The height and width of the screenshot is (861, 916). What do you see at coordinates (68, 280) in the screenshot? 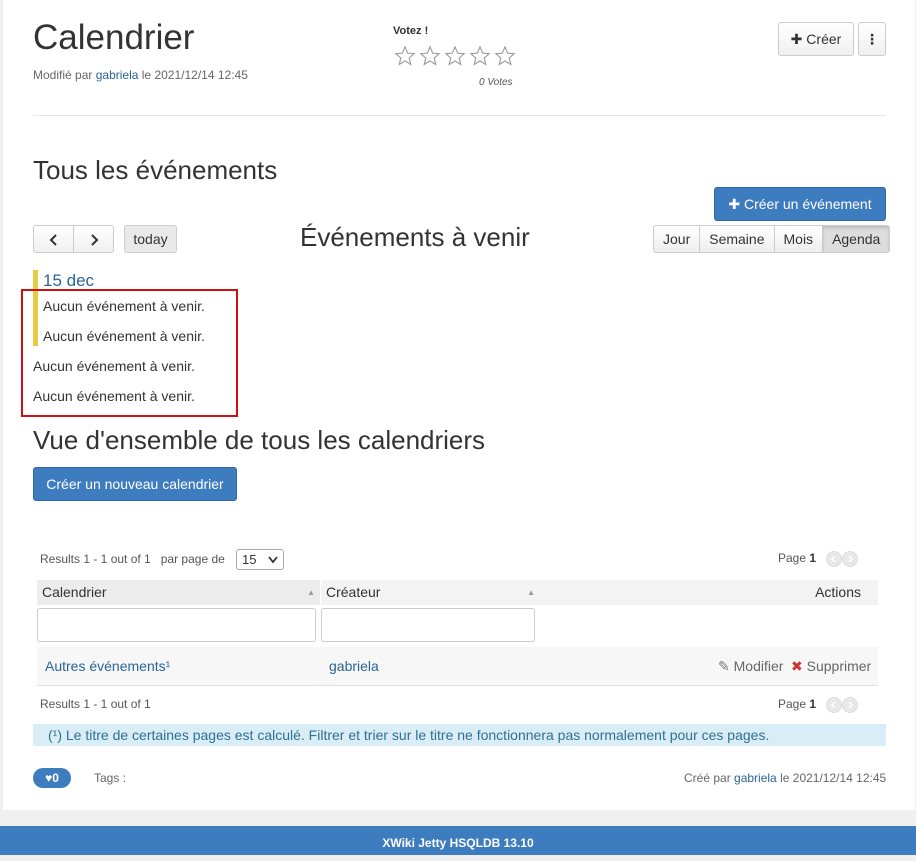
I see `agenda-date-link: 15 dec` at bounding box center [68, 280].